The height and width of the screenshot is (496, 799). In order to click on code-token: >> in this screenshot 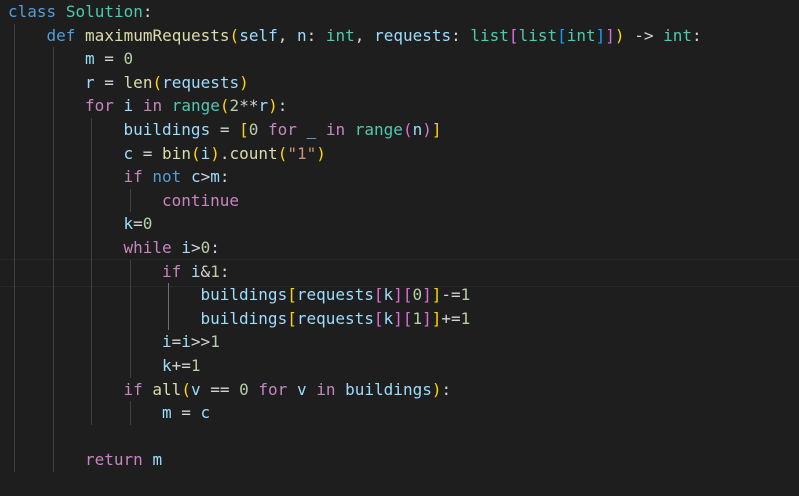, I will do `click(200, 342)`.